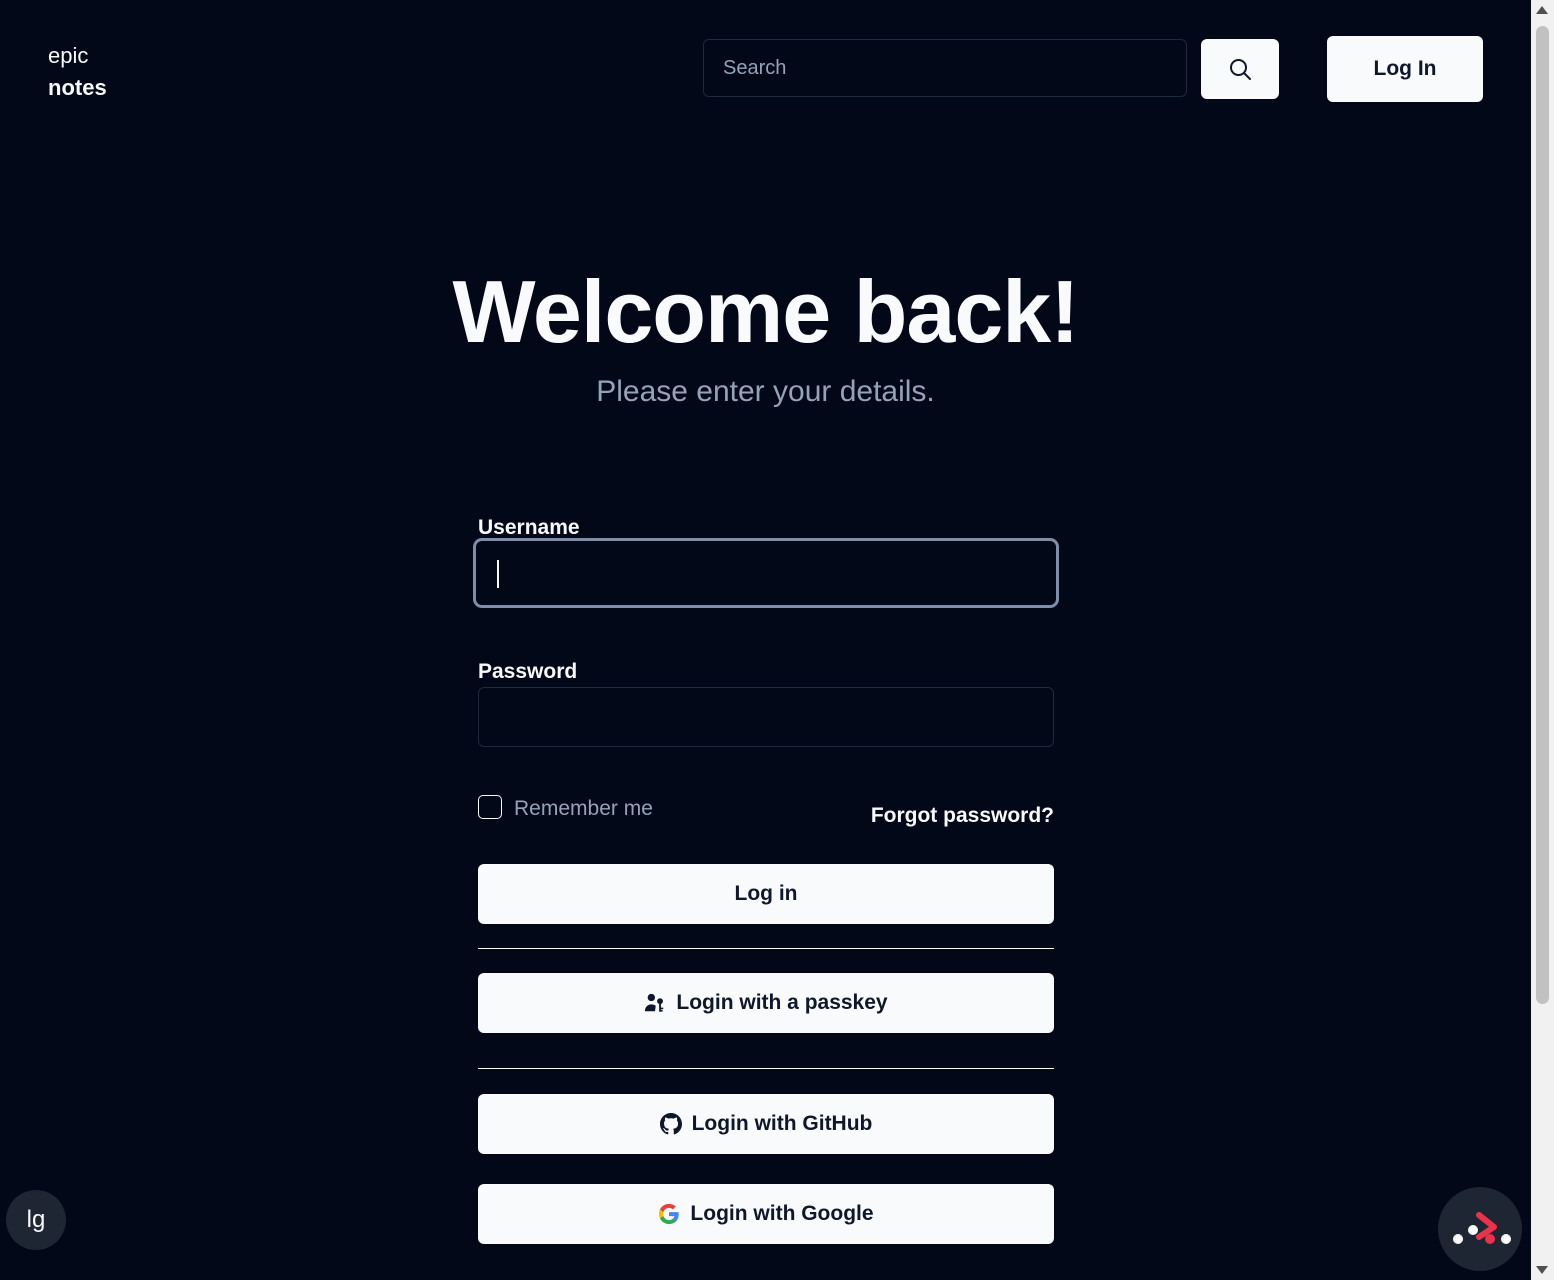 The width and height of the screenshot is (1554, 1280). I want to click on scroll-up-icon, so click(1542, 10).